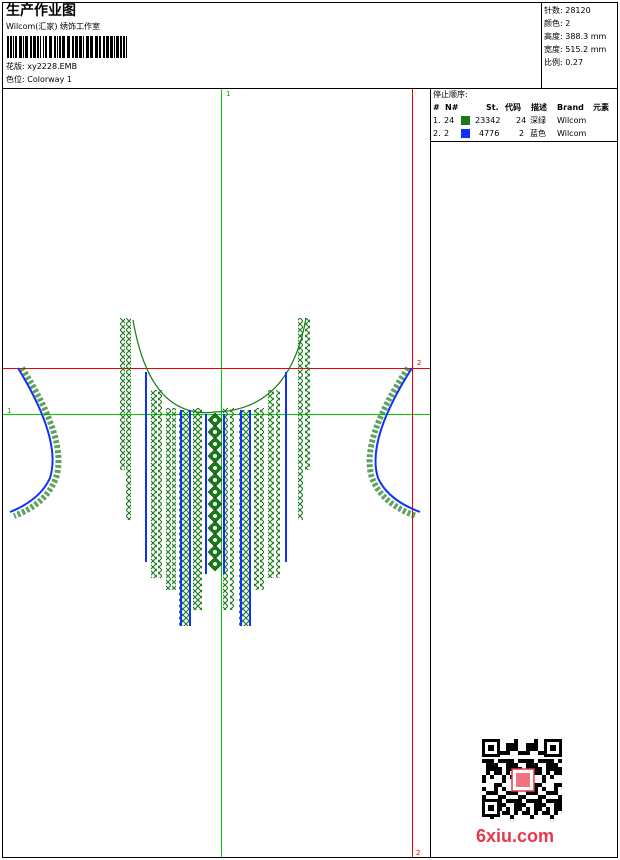 This screenshot has height=860, width=620. What do you see at coordinates (515, 836) in the screenshot?
I see `watermark-text: 6xiu.com` at bounding box center [515, 836].